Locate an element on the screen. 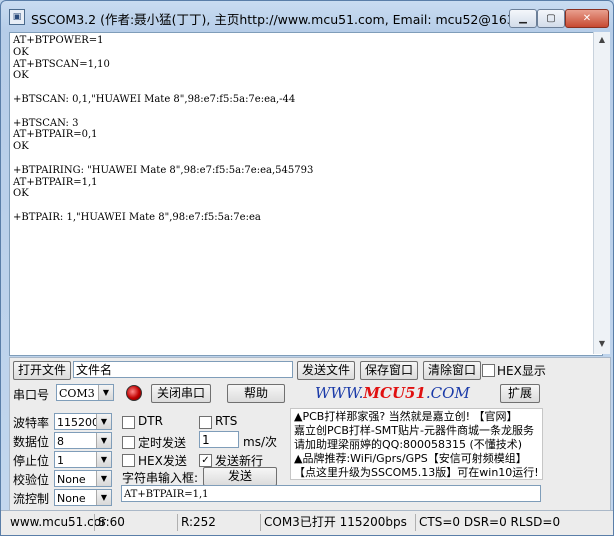 This screenshot has width=614, height=536. open-file-button: 打开文件 is located at coordinates (42, 370).